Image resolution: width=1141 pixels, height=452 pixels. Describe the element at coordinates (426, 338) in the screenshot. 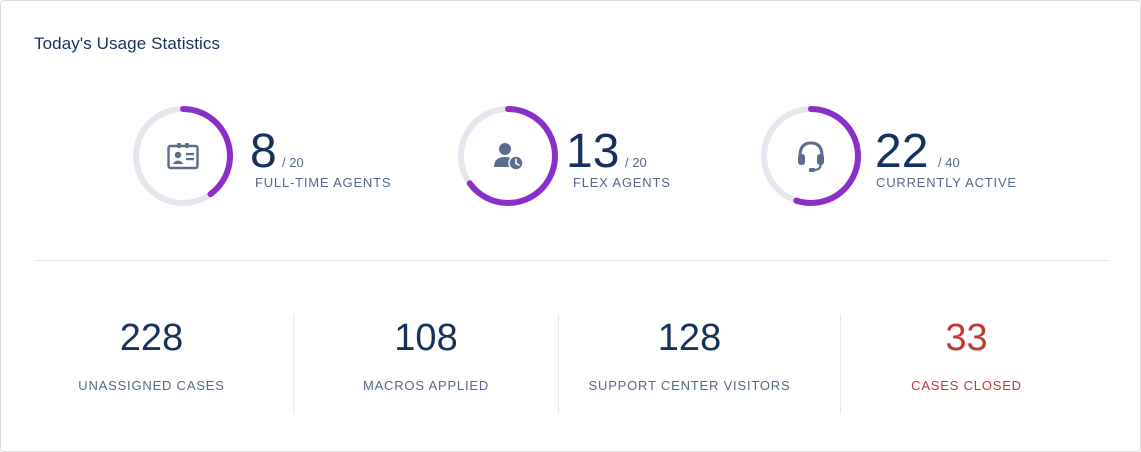

I see `stat-value: 108` at that location.